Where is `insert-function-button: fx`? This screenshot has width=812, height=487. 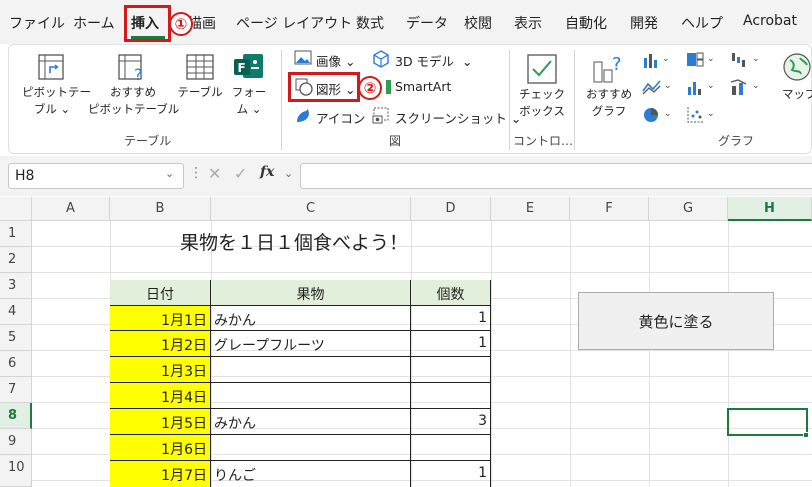
insert-function-button: fx is located at coordinates (267, 172).